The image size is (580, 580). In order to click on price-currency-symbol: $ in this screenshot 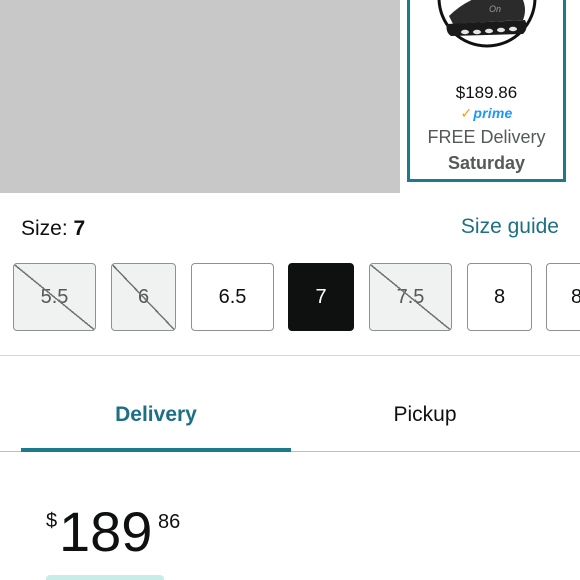, I will do `click(52, 521)`.